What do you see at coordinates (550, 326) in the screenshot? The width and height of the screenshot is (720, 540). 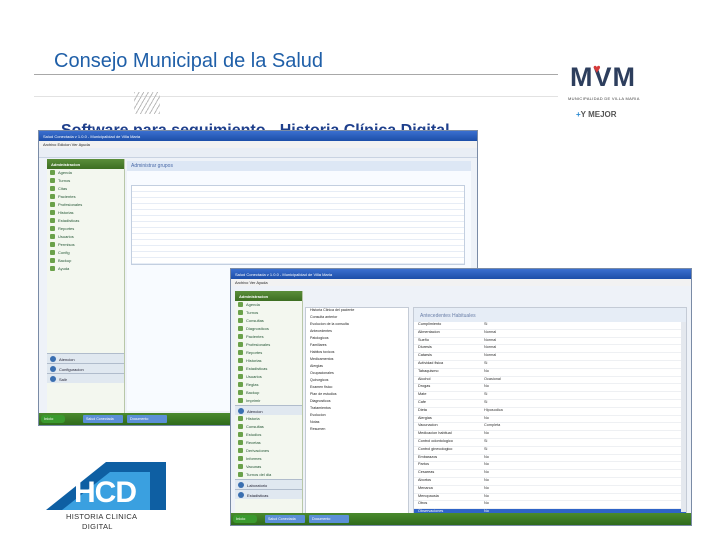 I see `detail-row: Cumplimiento Si` at bounding box center [550, 326].